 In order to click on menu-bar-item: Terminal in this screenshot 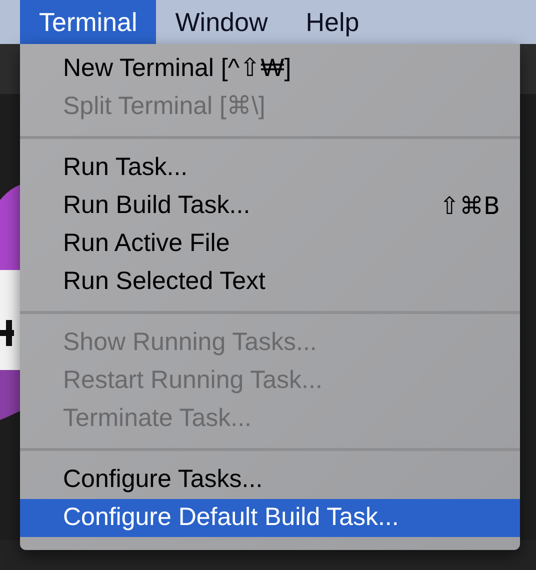, I will do `click(88, 22)`.